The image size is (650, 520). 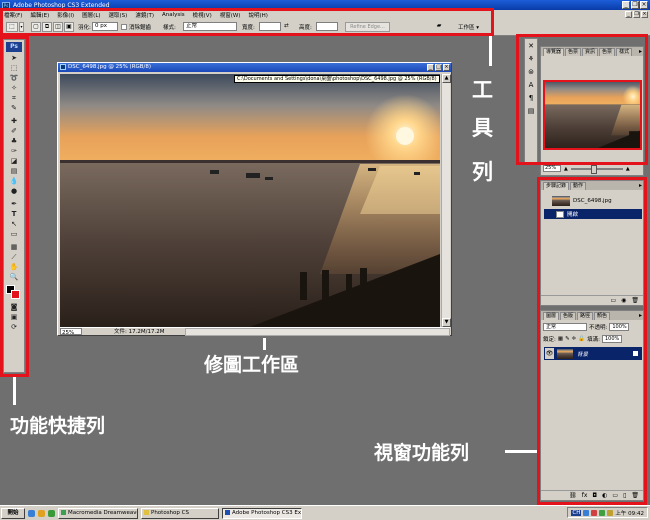 What do you see at coordinates (565, 327) in the screenshot?
I see `blend-mode-select: 正常` at bounding box center [565, 327].